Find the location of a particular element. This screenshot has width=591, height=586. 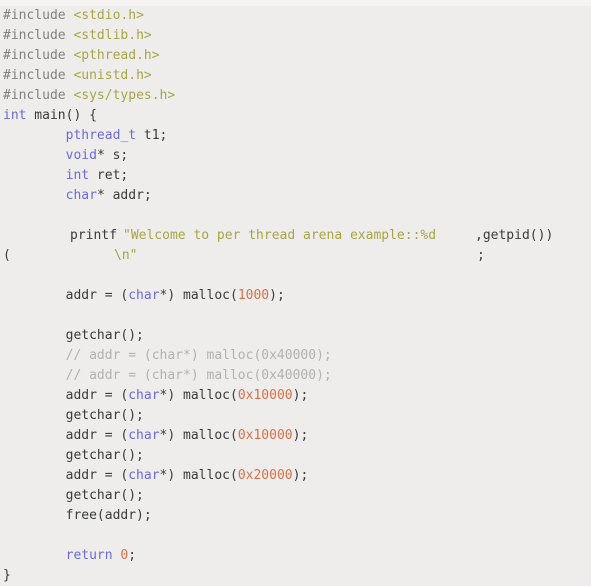

code-token-plain: ; is located at coordinates (132, 555).